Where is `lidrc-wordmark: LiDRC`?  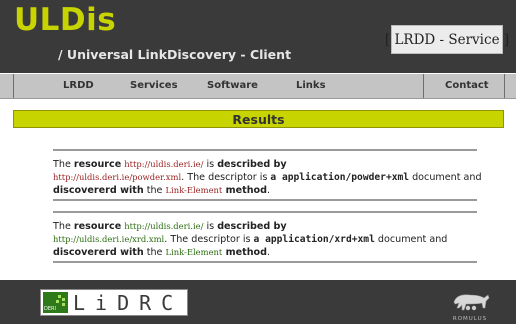 lidrc-wordmark: LiDRC is located at coordinates (128, 303).